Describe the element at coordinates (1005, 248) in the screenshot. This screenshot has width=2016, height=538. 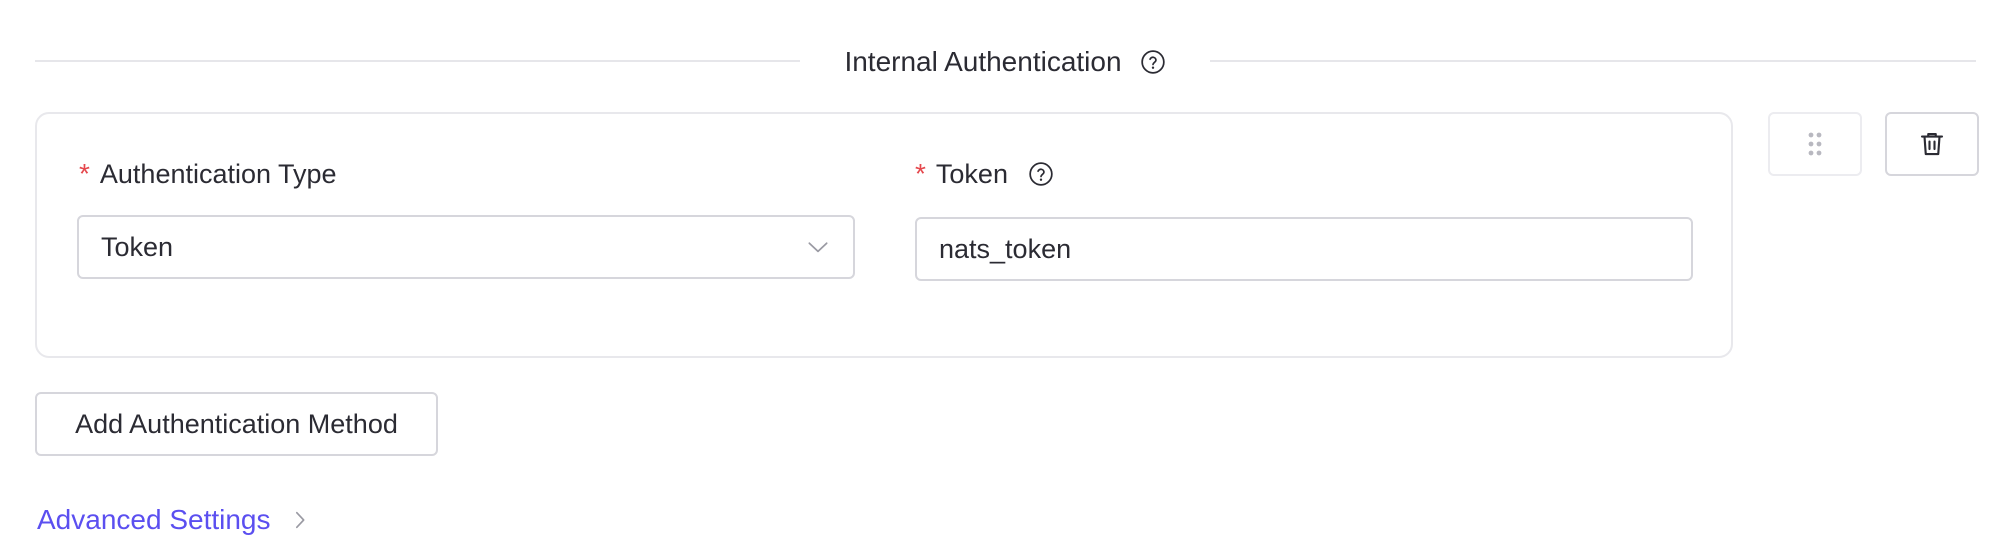
I see `token-input-value: nats_token` at that location.